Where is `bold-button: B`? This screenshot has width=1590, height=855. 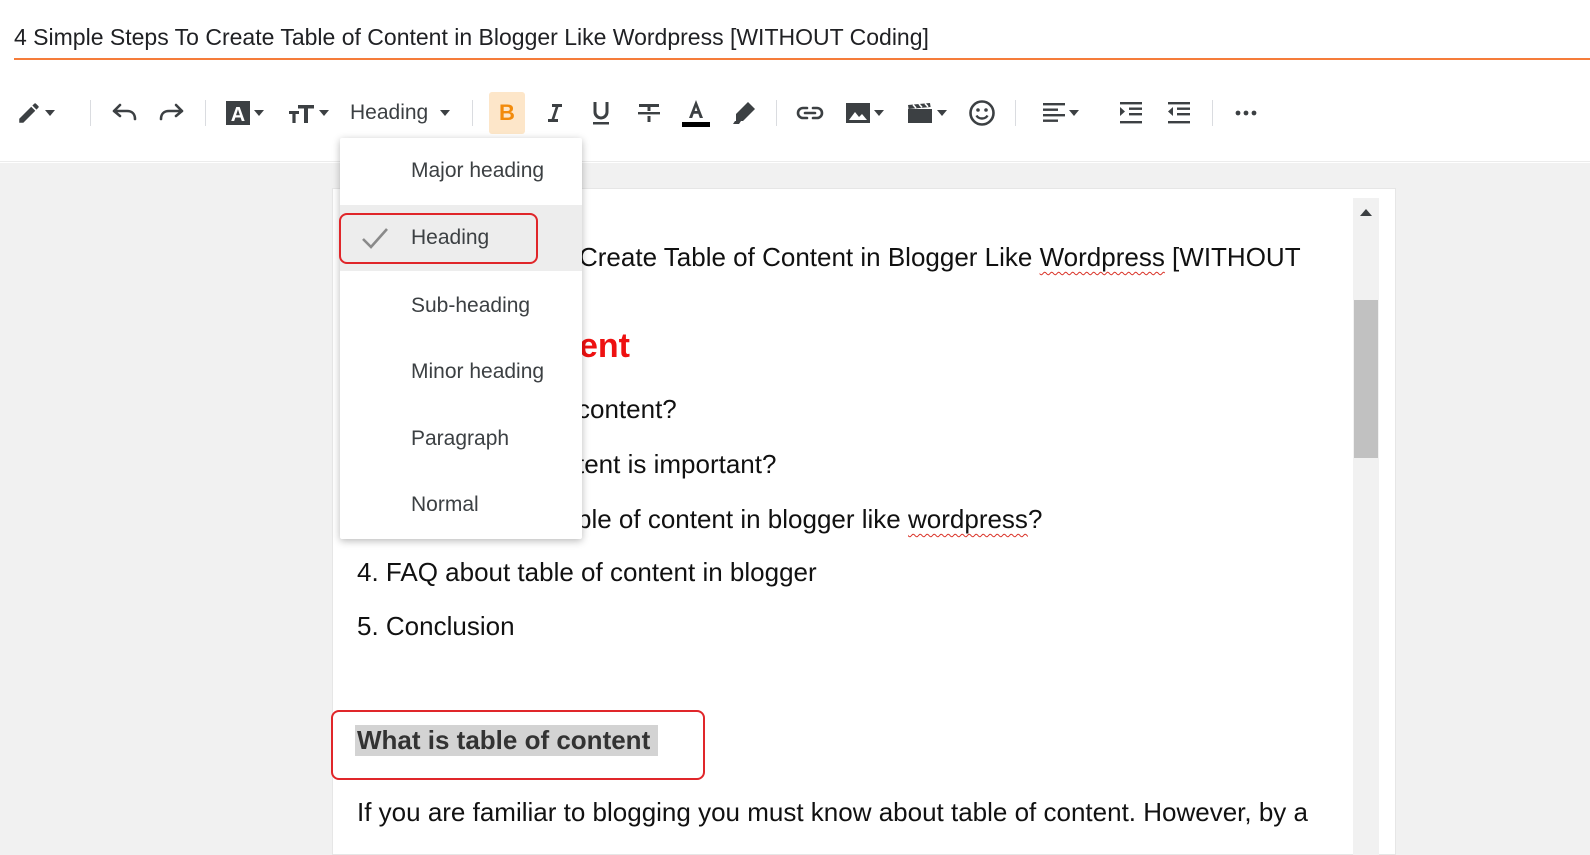
bold-button: B is located at coordinates (507, 113).